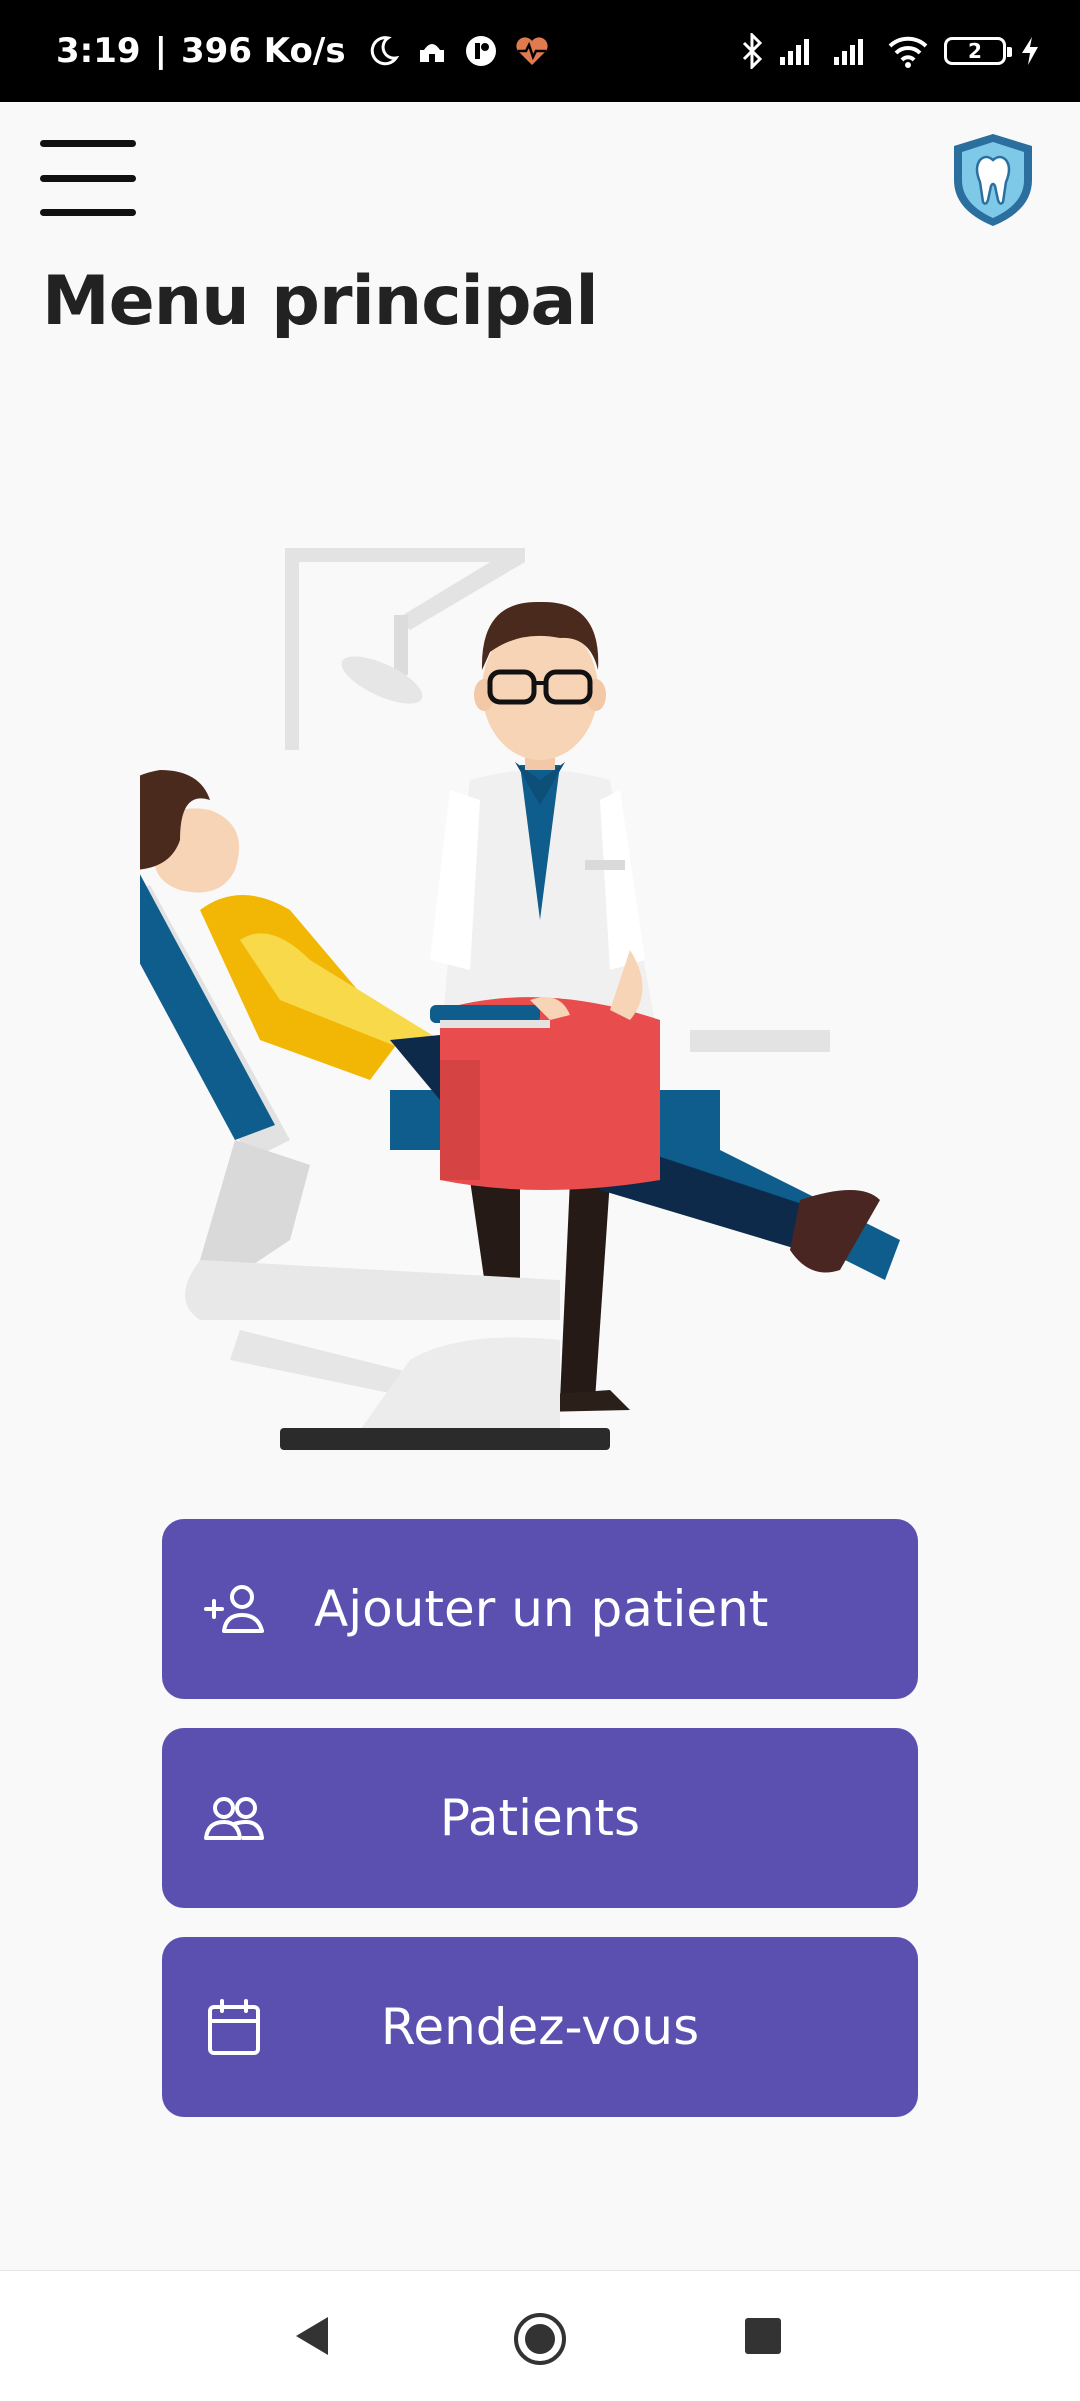 The image size is (1080, 2401). What do you see at coordinates (320, 301) in the screenshot?
I see `page-title: Menu principal` at bounding box center [320, 301].